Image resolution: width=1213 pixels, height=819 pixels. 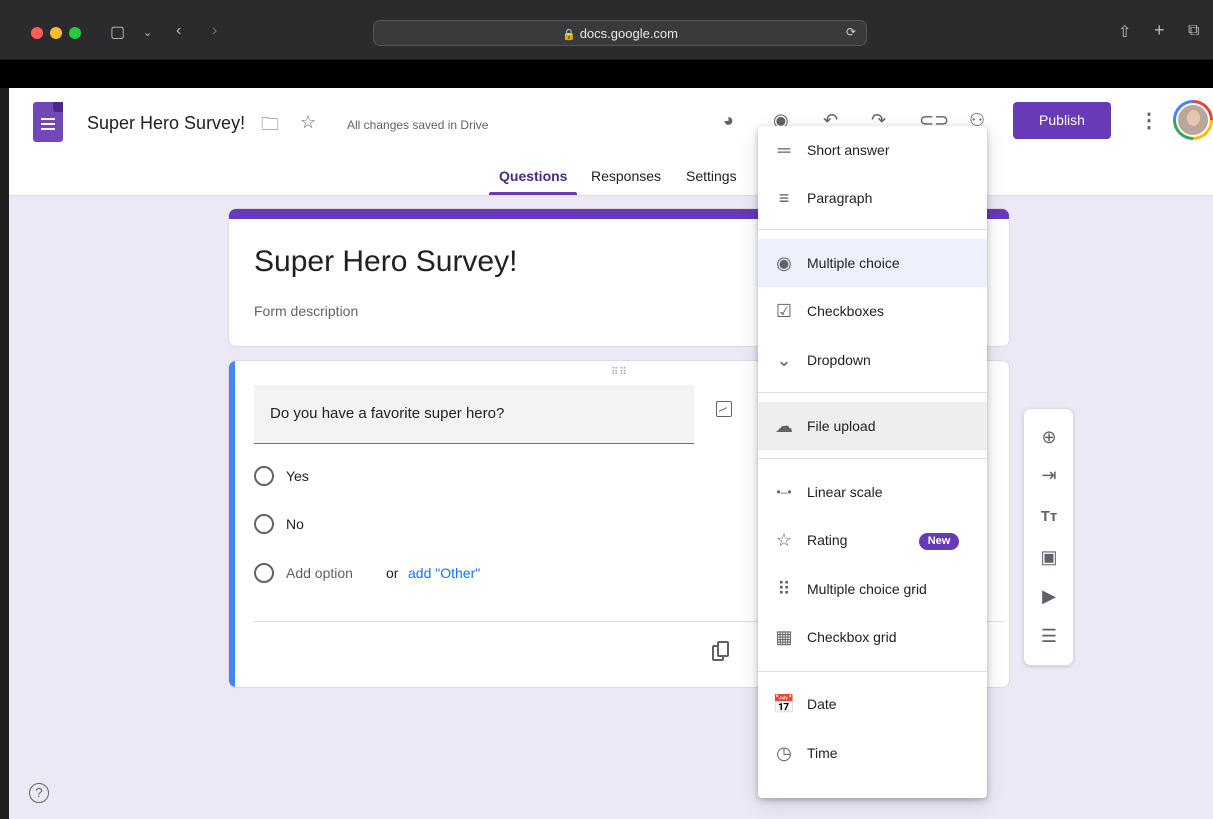 I want to click on tab-settings: Settings, so click(x=711, y=176).